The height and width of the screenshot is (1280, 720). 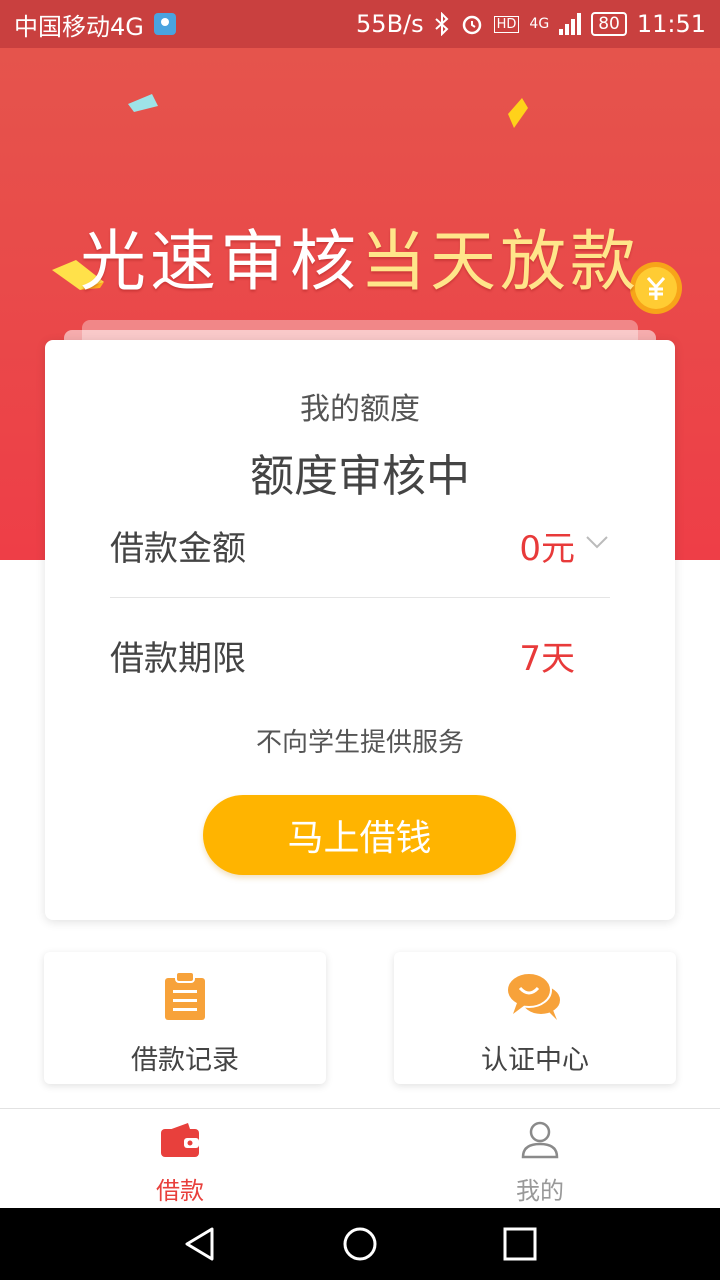 I want to click on recents-icon, so click(x=520, y=1244).